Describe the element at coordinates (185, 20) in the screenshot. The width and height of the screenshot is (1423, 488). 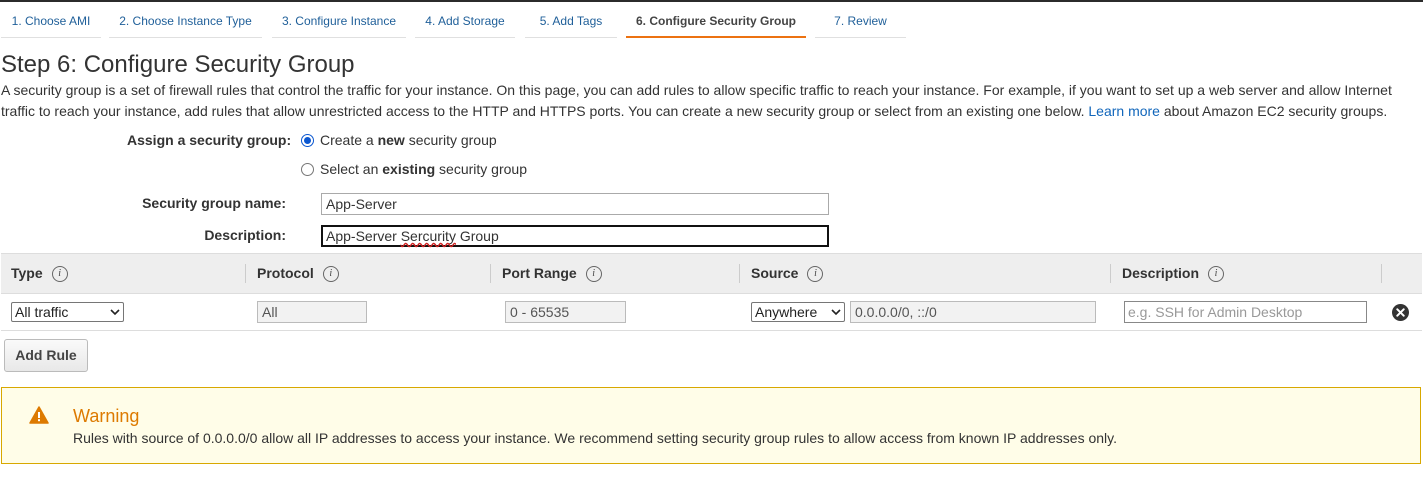
I see `tab-choose-instance-type: 2. Choose Instance Type` at that location.